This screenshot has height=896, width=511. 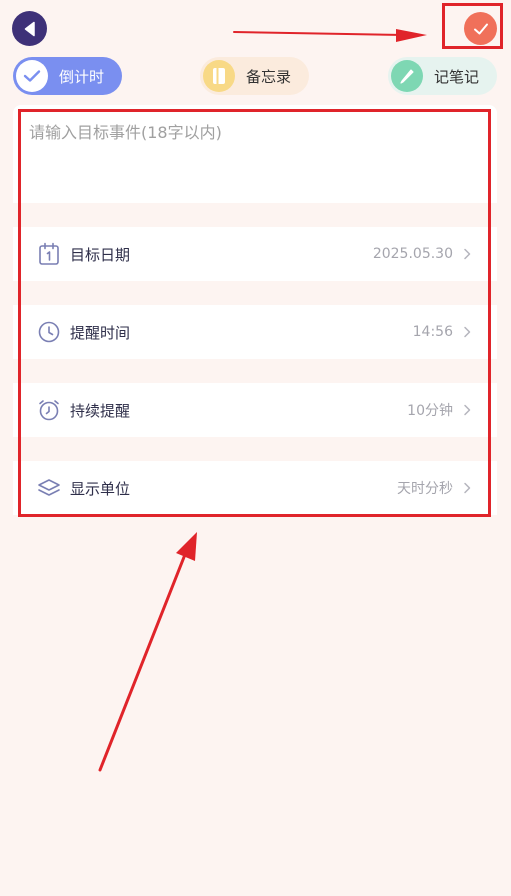 I want to click on back-button, so click(x=29, y=28).